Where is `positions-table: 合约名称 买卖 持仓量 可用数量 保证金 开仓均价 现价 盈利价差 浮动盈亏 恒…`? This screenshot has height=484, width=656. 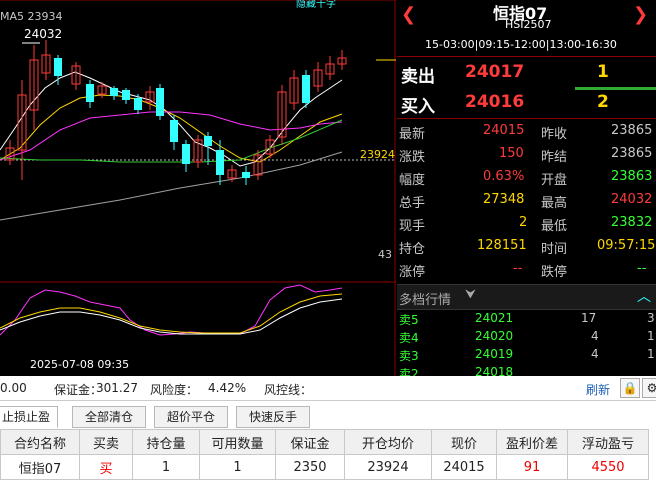 positions-table: 合约名称 买卖 持仓量 可用数量 保证金 开仓均价 现价 盈利价差 浮动盈亏 恒… is located at coordinates (324, 454).